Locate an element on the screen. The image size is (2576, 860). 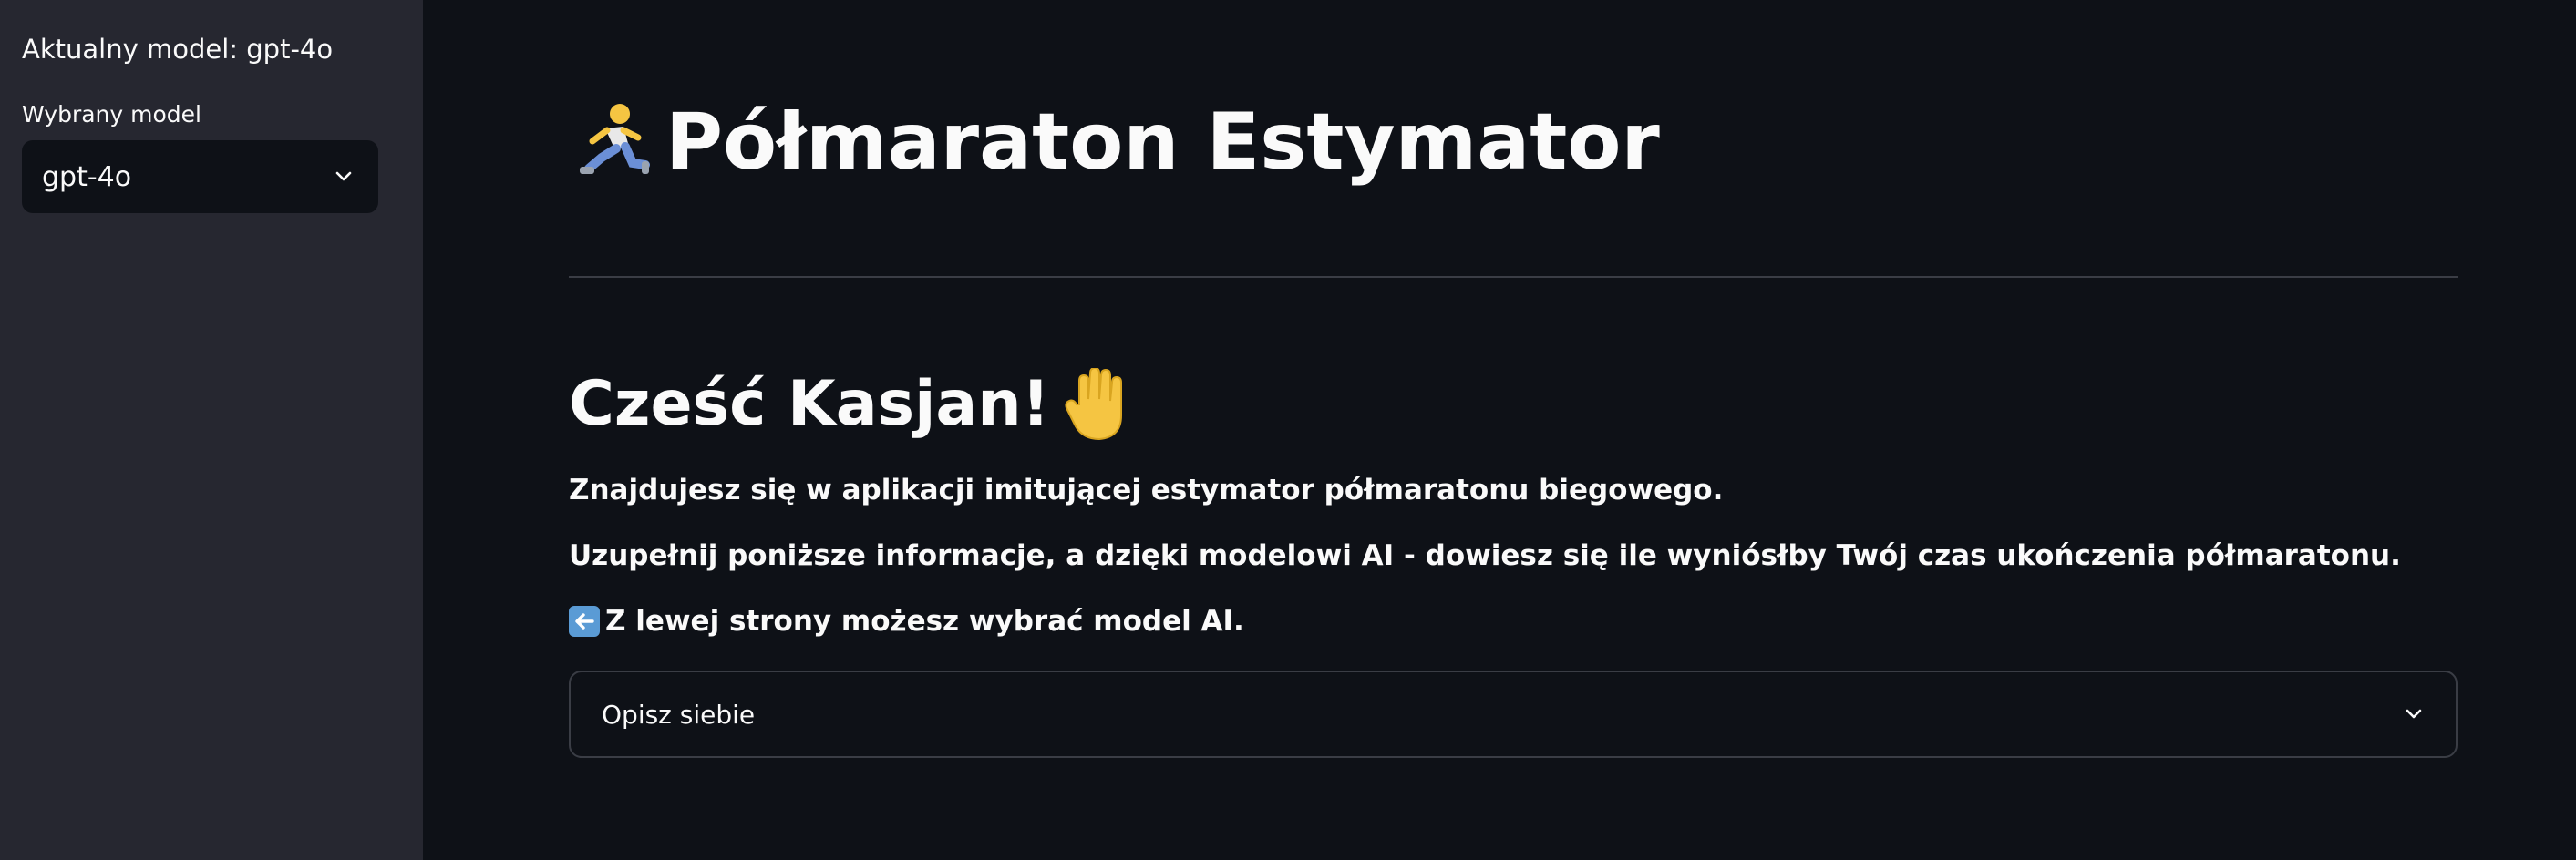
current-model-text: Aktualny model: gpt-4o is located at coordinates (178, 50).